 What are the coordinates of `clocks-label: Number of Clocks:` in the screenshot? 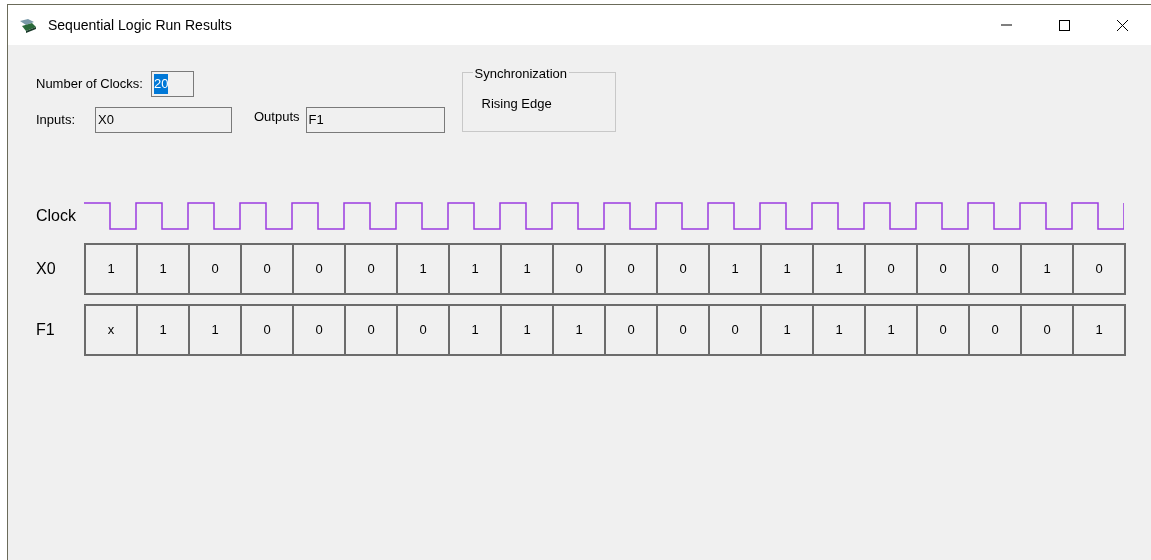 It's located at (89, 84).